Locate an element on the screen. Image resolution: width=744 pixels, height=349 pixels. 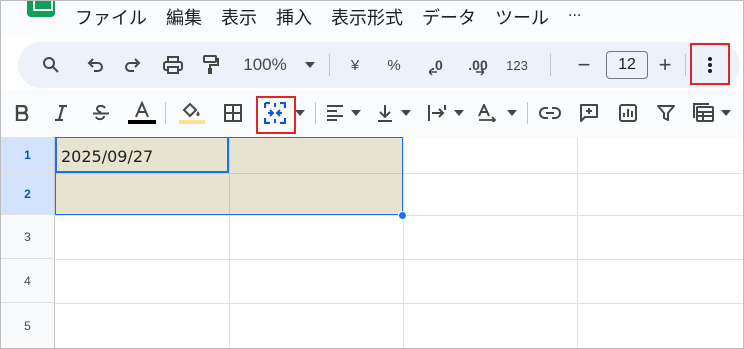
zoom-select: 100% is located at coordinates (265, 65).